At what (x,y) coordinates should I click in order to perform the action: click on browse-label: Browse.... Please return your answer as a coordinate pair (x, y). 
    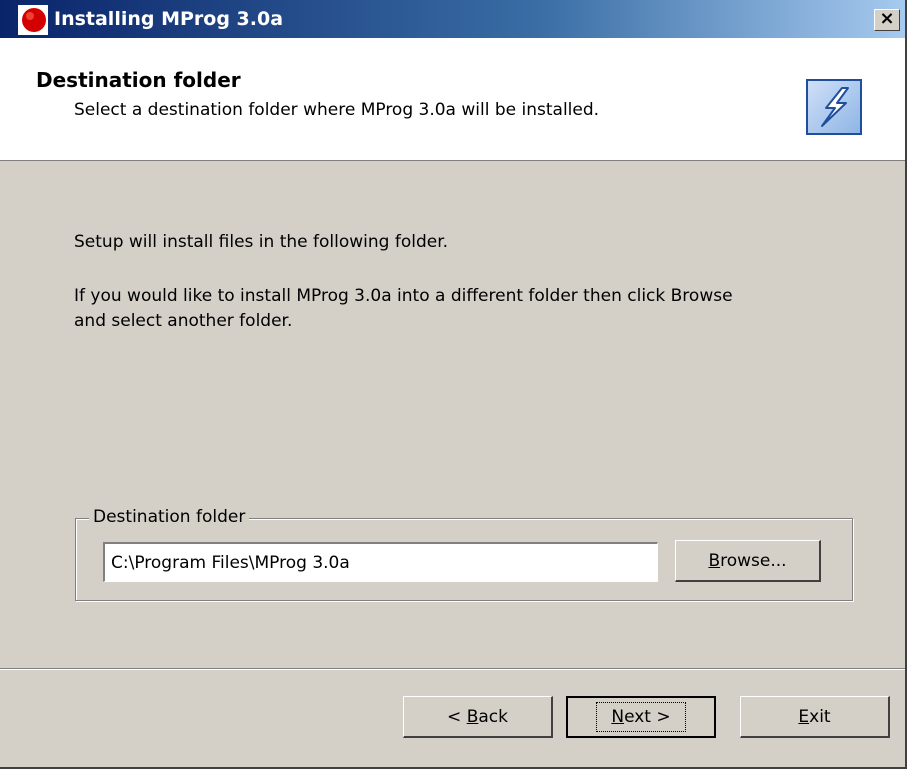
    Looking at the image, I should click on (747, 560).